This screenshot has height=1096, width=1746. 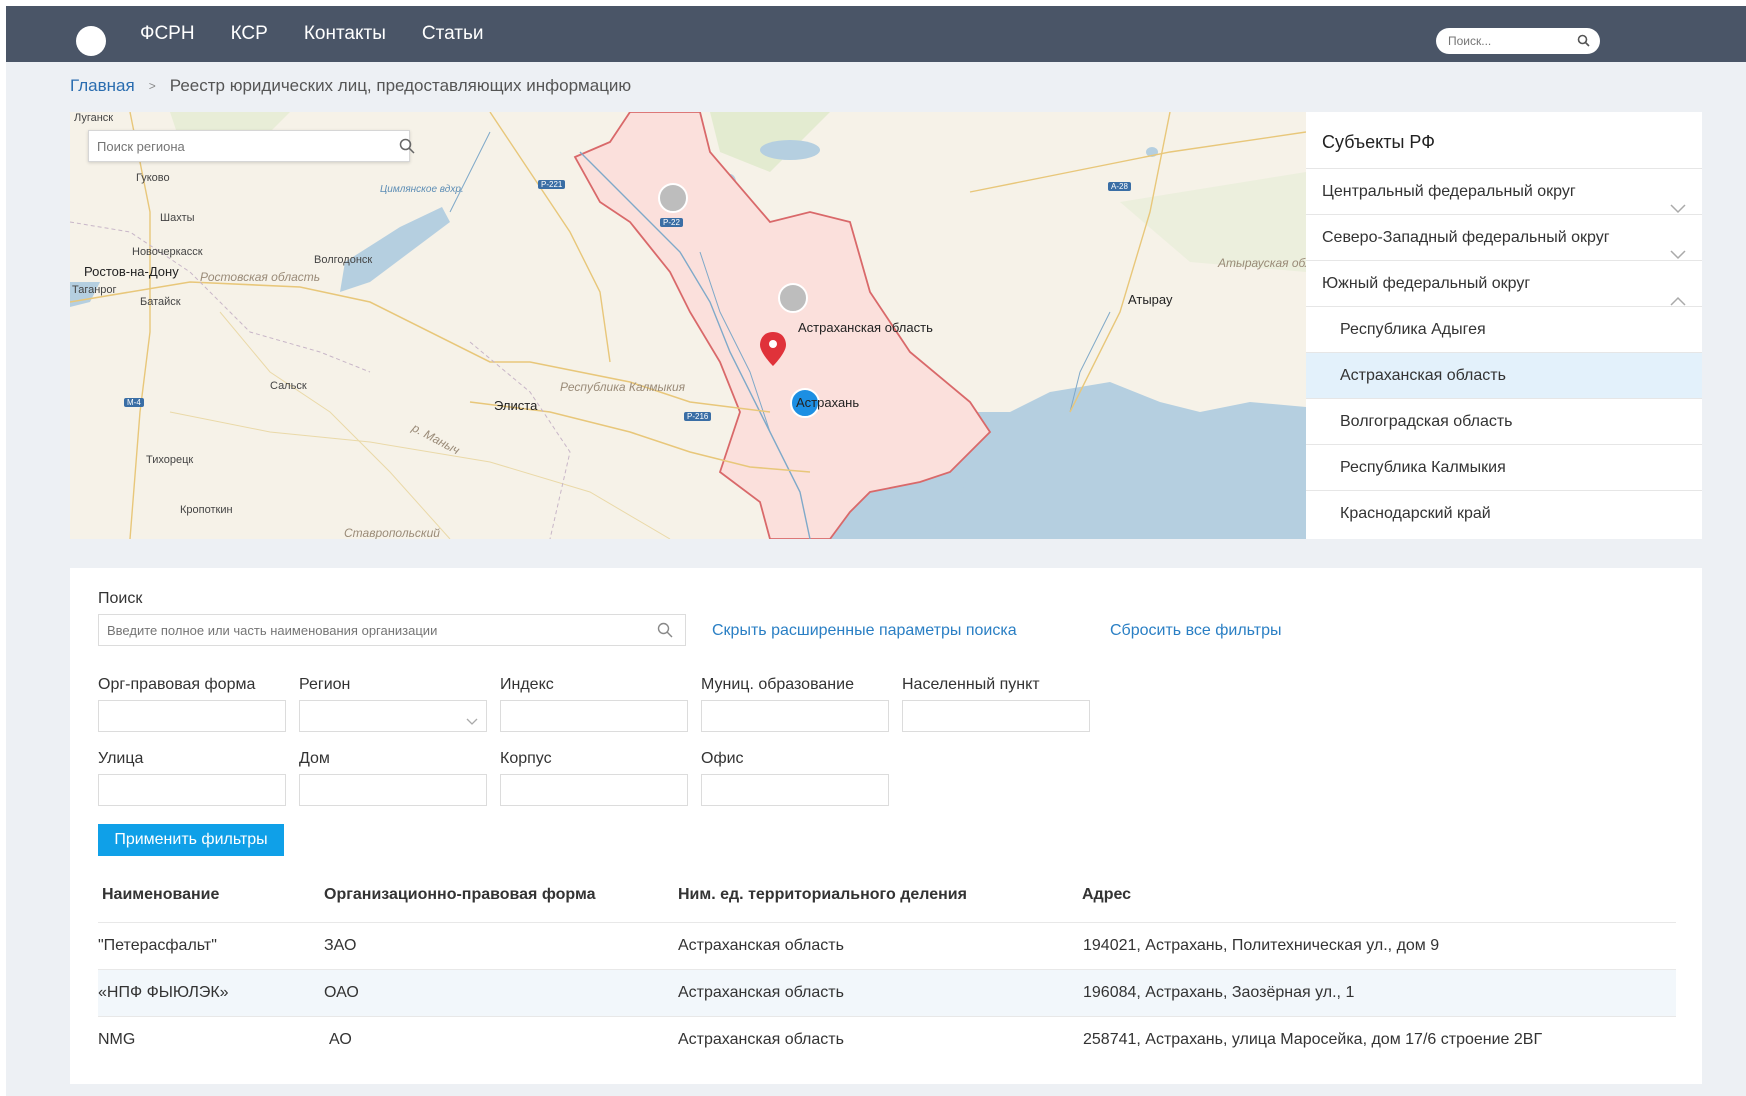 I want to click on map-label-lugansk: Луганск, so click(x=94, y=118).